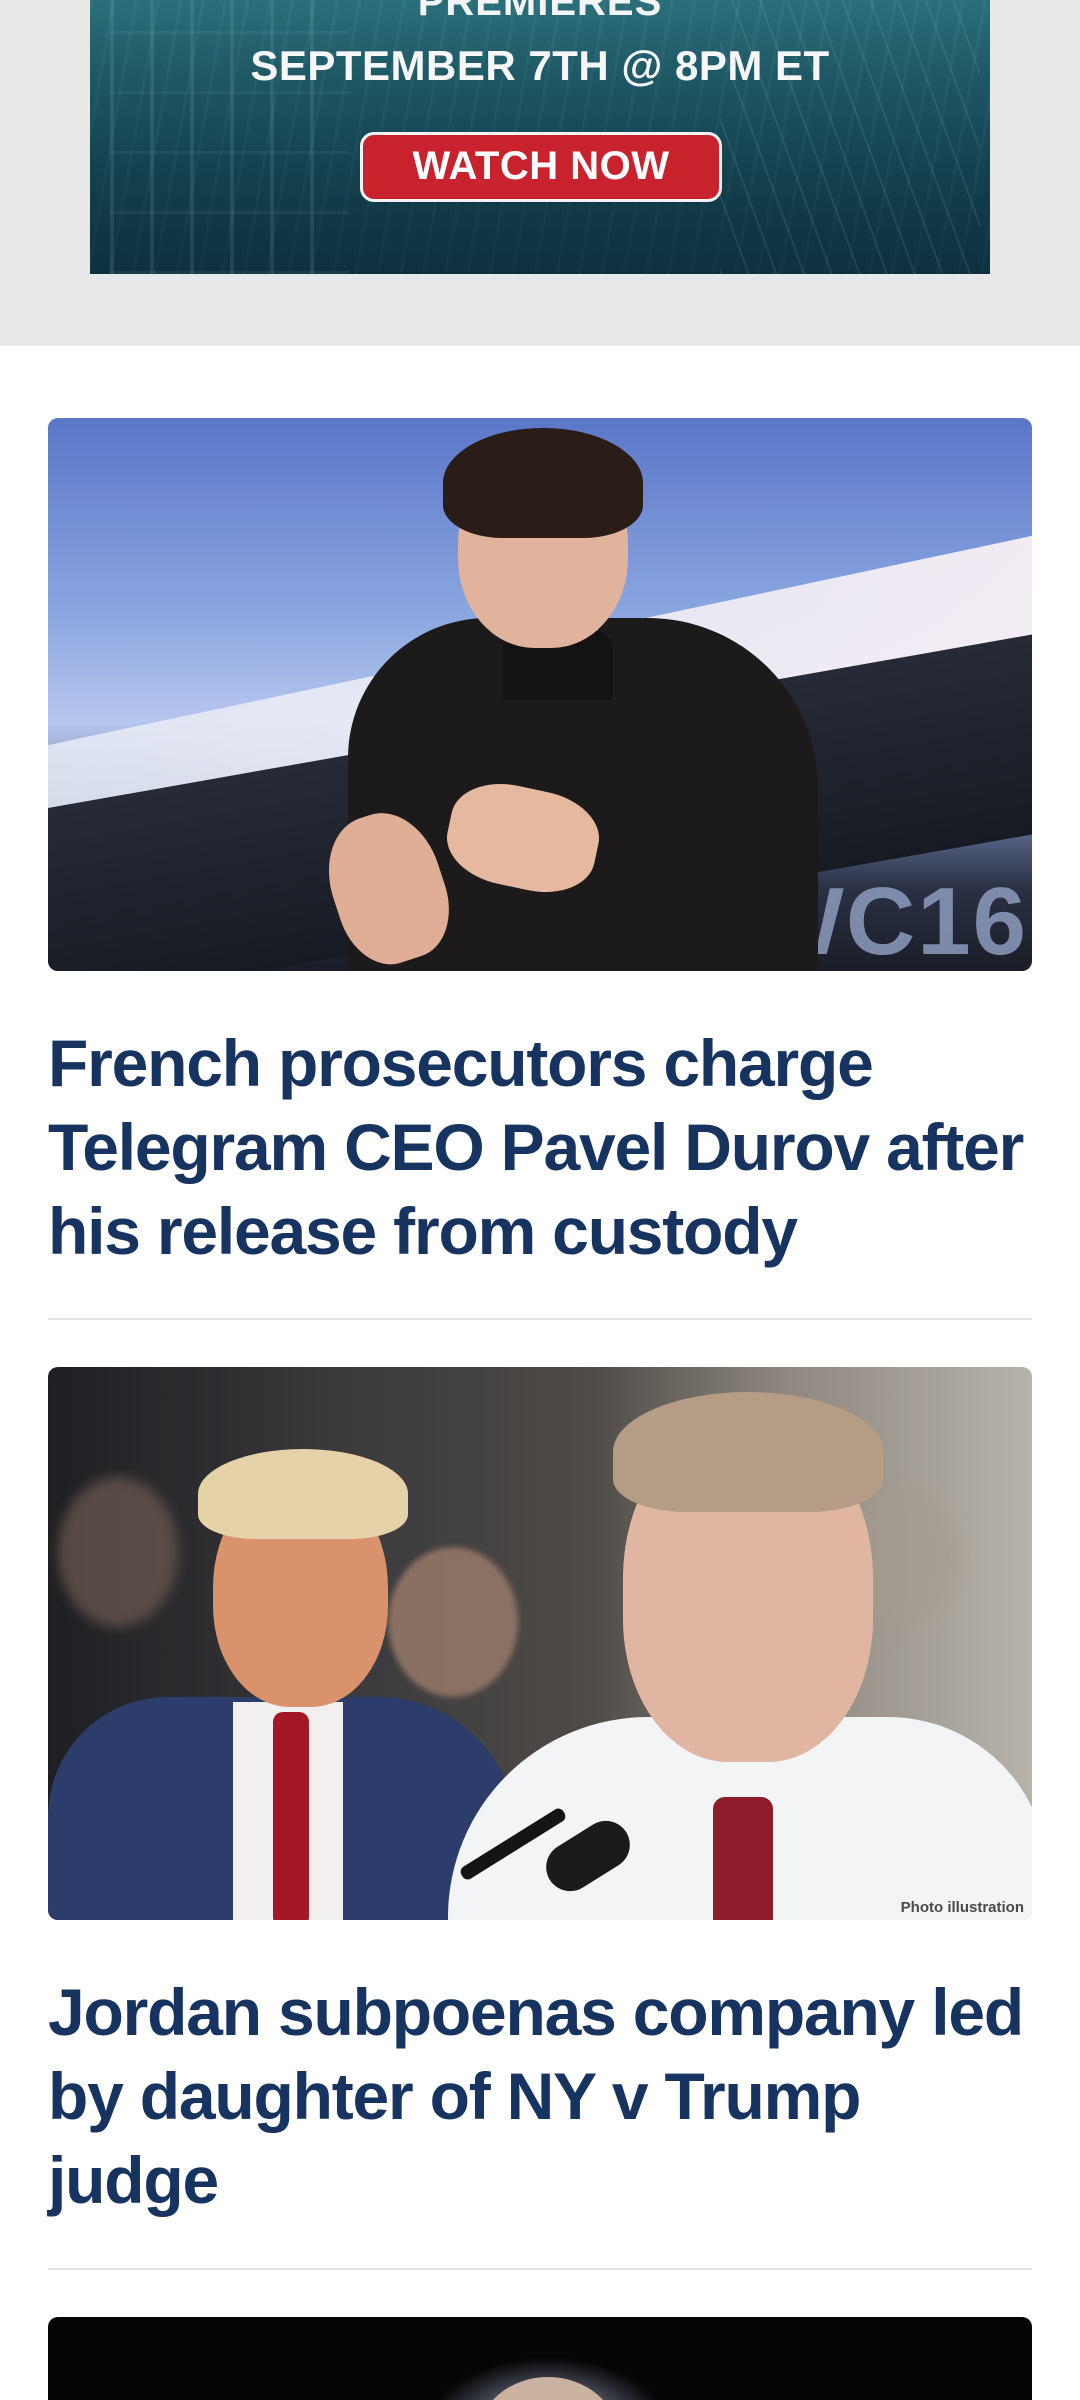  I want to click on speaker-figure, so click(543, 483).